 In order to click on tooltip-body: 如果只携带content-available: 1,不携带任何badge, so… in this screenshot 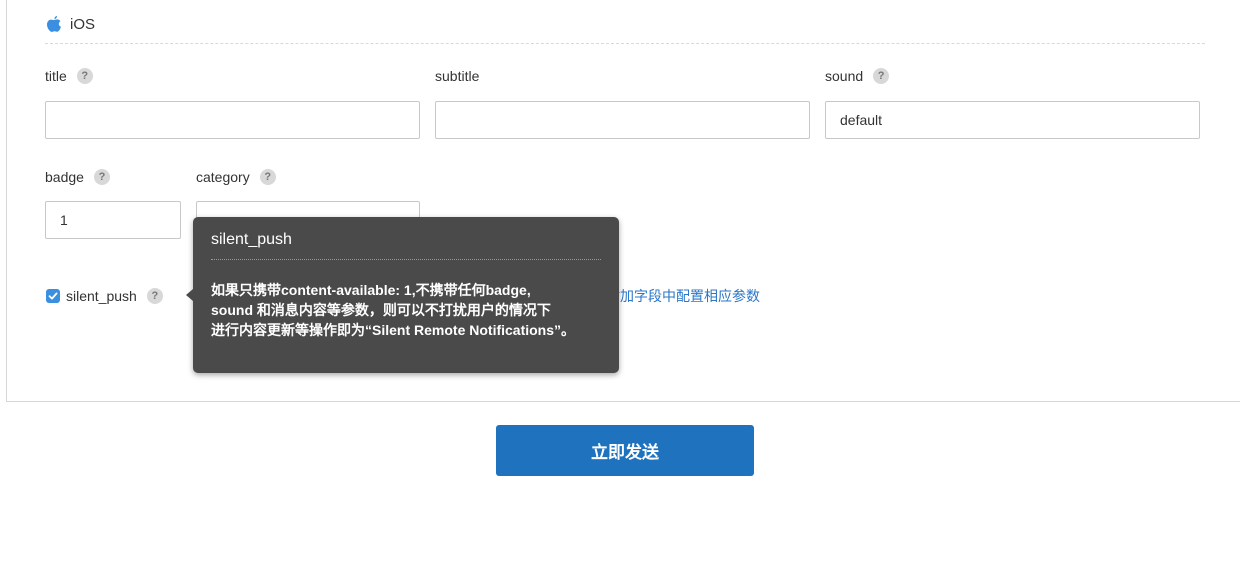, I will do `click(406, 310)`.